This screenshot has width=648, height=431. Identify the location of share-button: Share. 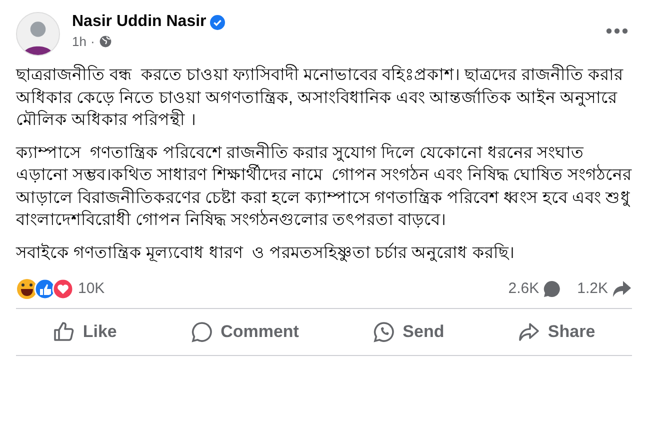
(557, 331).